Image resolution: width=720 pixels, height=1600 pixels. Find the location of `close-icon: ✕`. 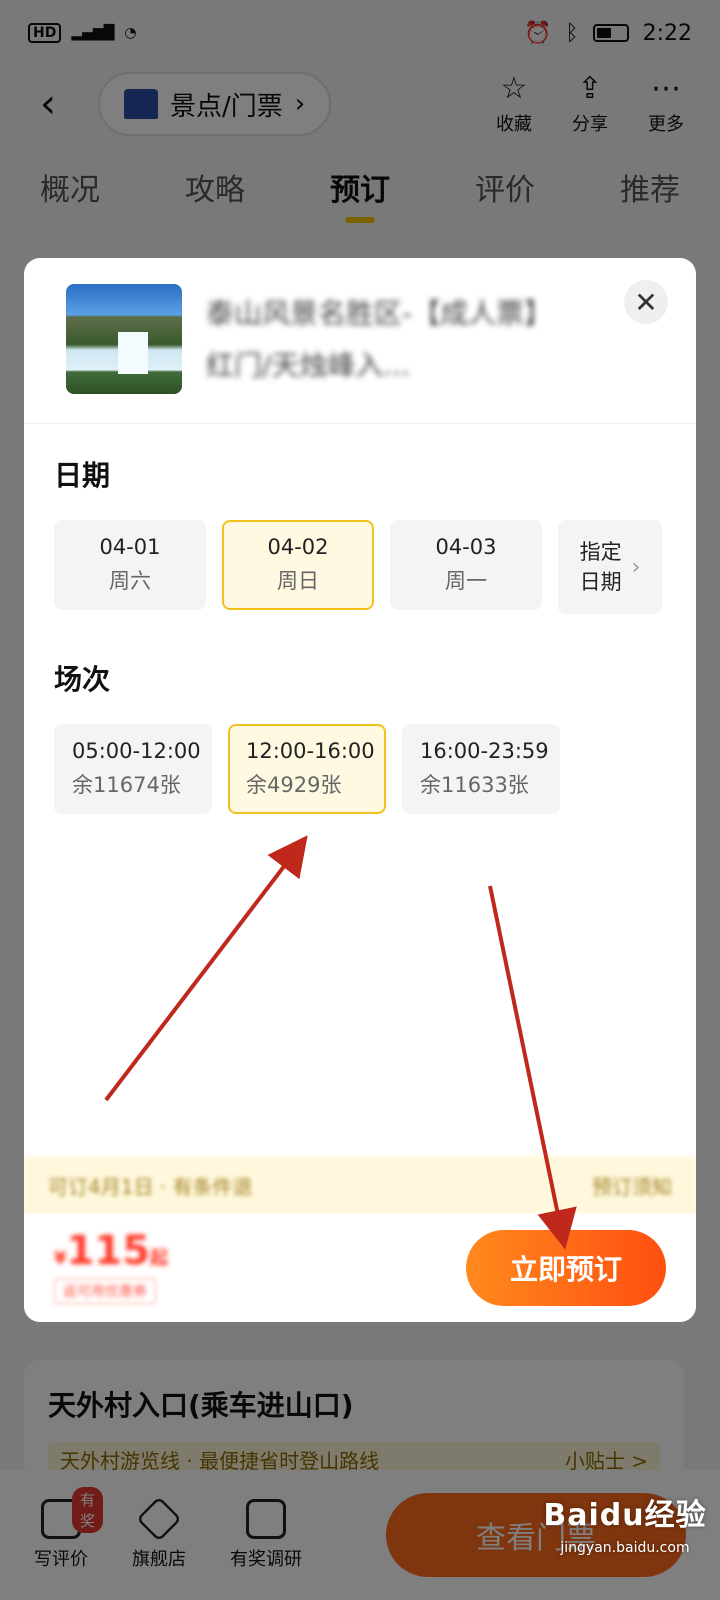

close-icon: ✕ is located at coordinates (646, 302).